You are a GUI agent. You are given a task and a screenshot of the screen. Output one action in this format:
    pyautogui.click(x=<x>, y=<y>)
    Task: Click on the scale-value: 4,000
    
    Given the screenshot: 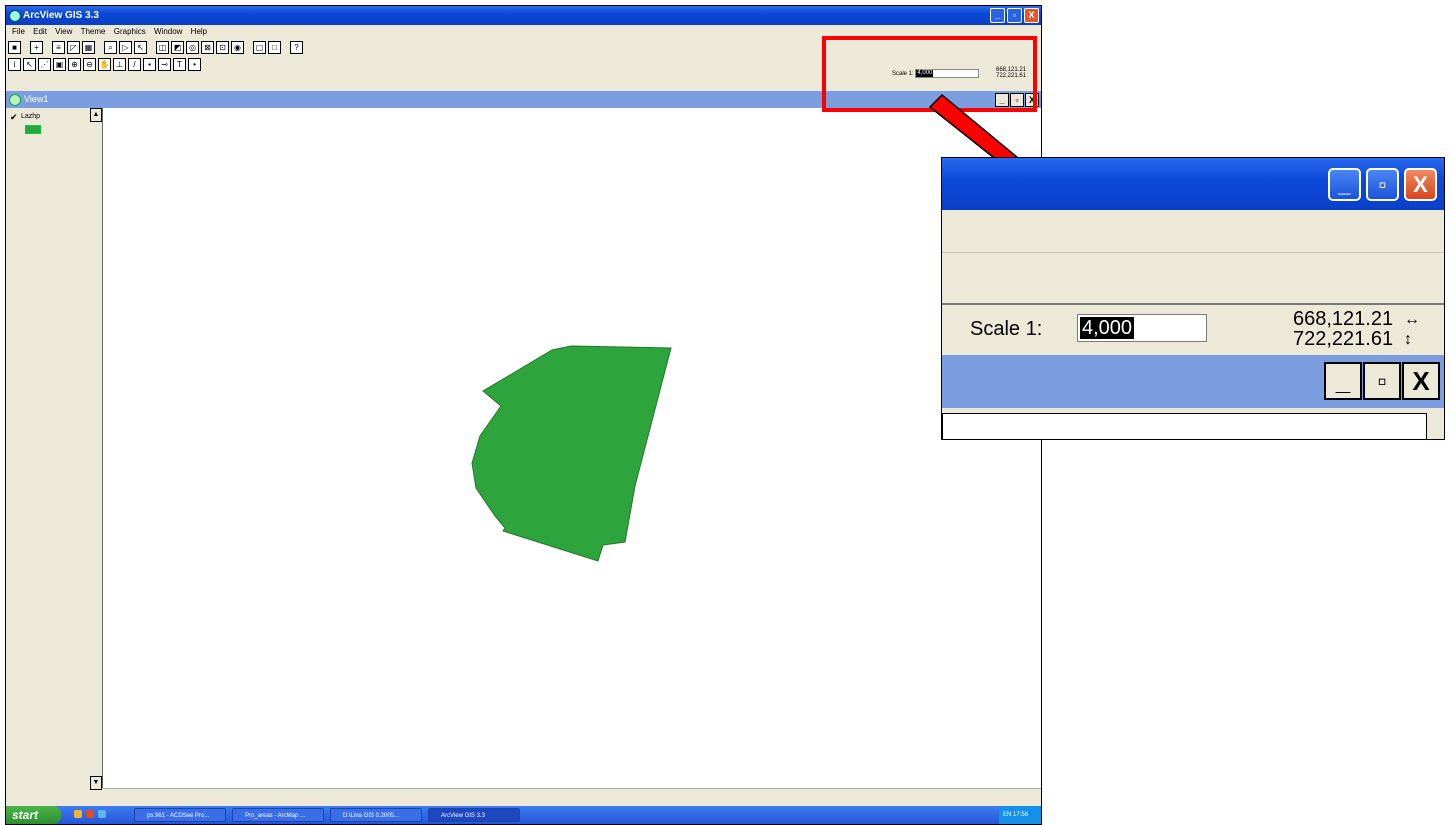 What is the action you would take?
    pyautogui.click(x=1107, y=328)
    